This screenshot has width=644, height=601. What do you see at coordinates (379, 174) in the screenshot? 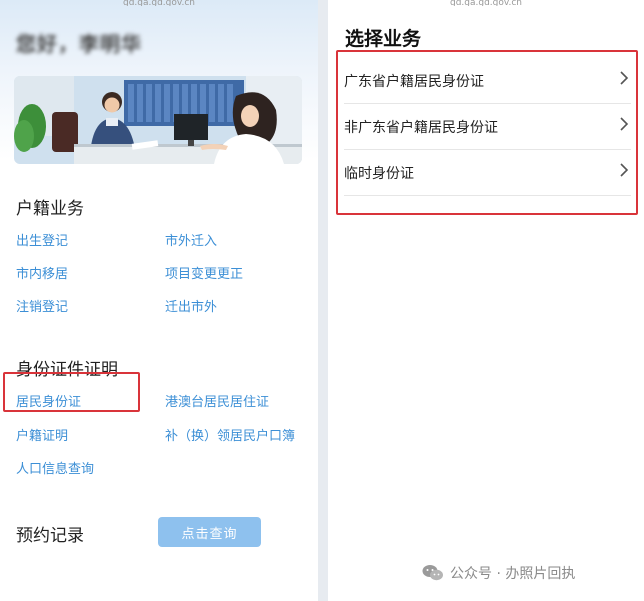
I see `list-item-label: 临时身份证` at bounding box center [379, 174].